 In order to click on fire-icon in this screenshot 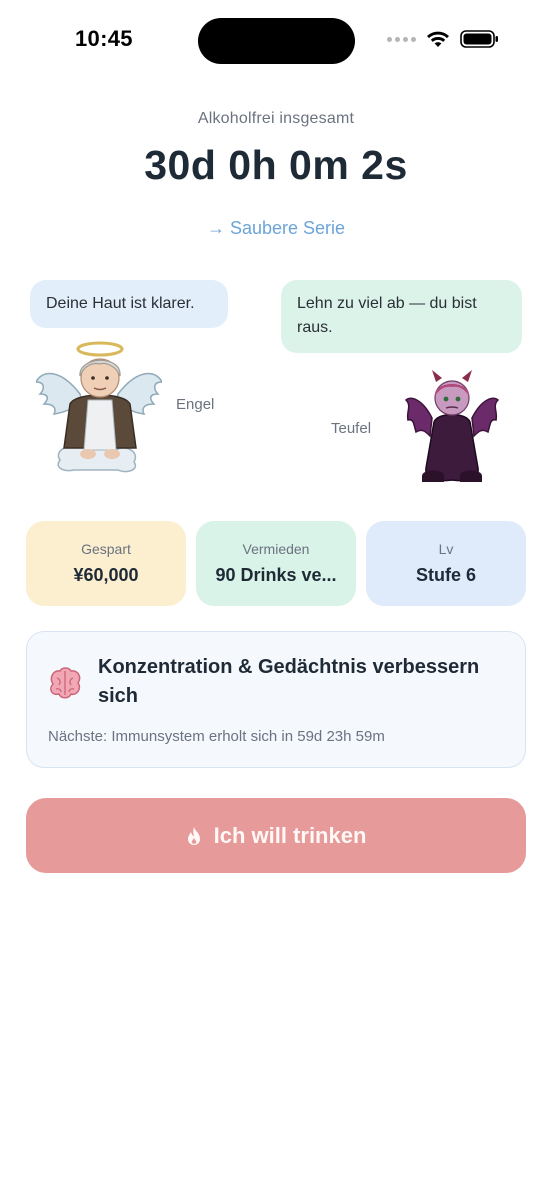, I will do `click(193, 835)`.